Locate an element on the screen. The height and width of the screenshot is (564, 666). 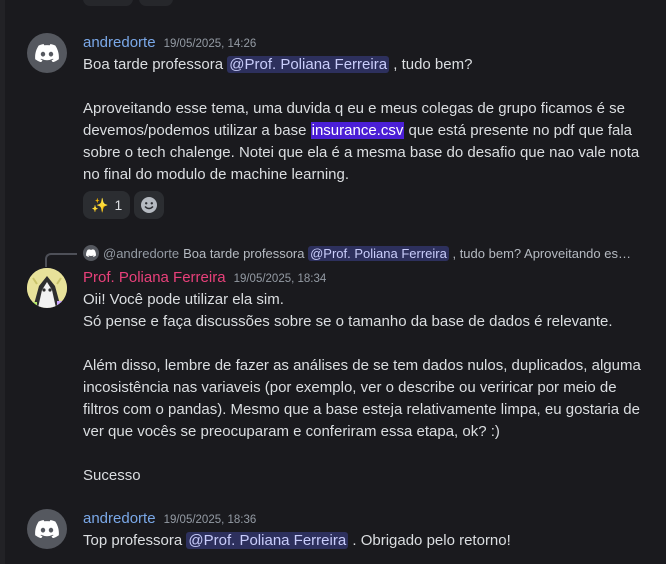
message-text: Sucesso is located at coordinates (112, 475).